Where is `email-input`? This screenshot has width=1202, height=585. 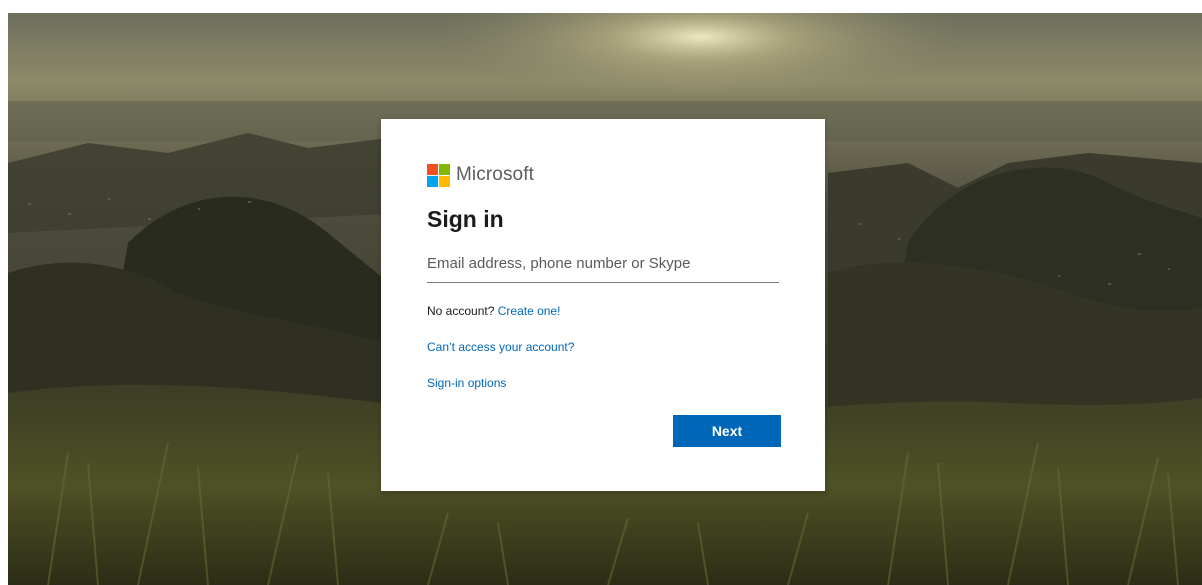 email-input is located at coordinates (603, 267).